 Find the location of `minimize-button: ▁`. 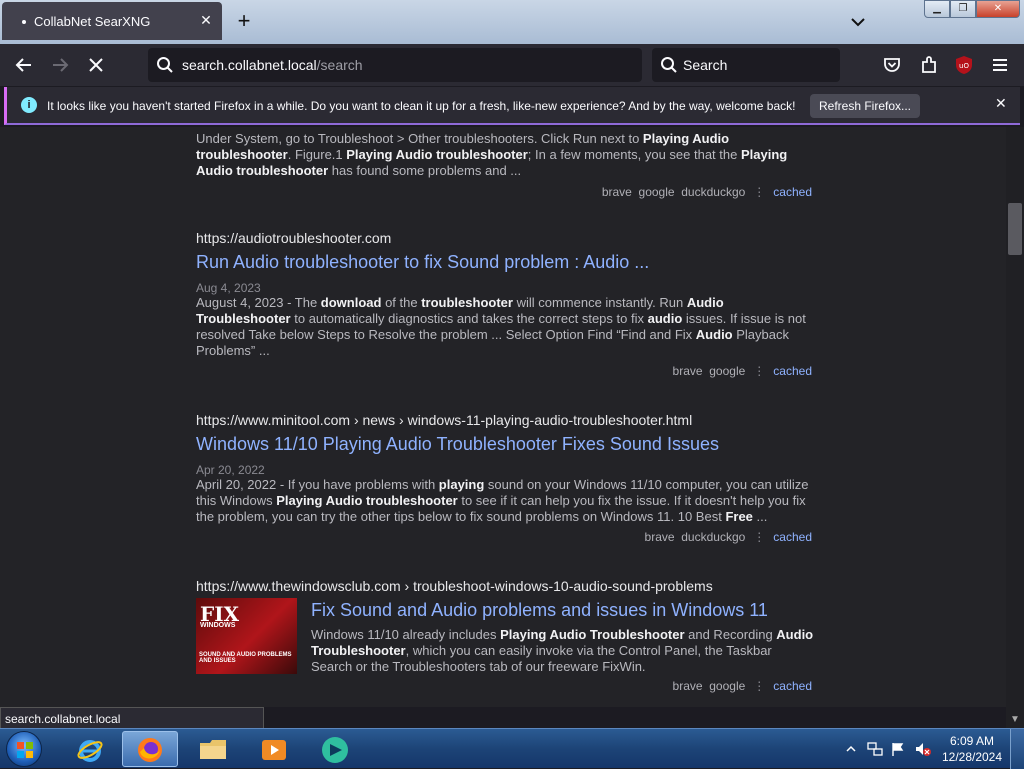

minimize-button: ▁ is located at coordinates (937, 9).